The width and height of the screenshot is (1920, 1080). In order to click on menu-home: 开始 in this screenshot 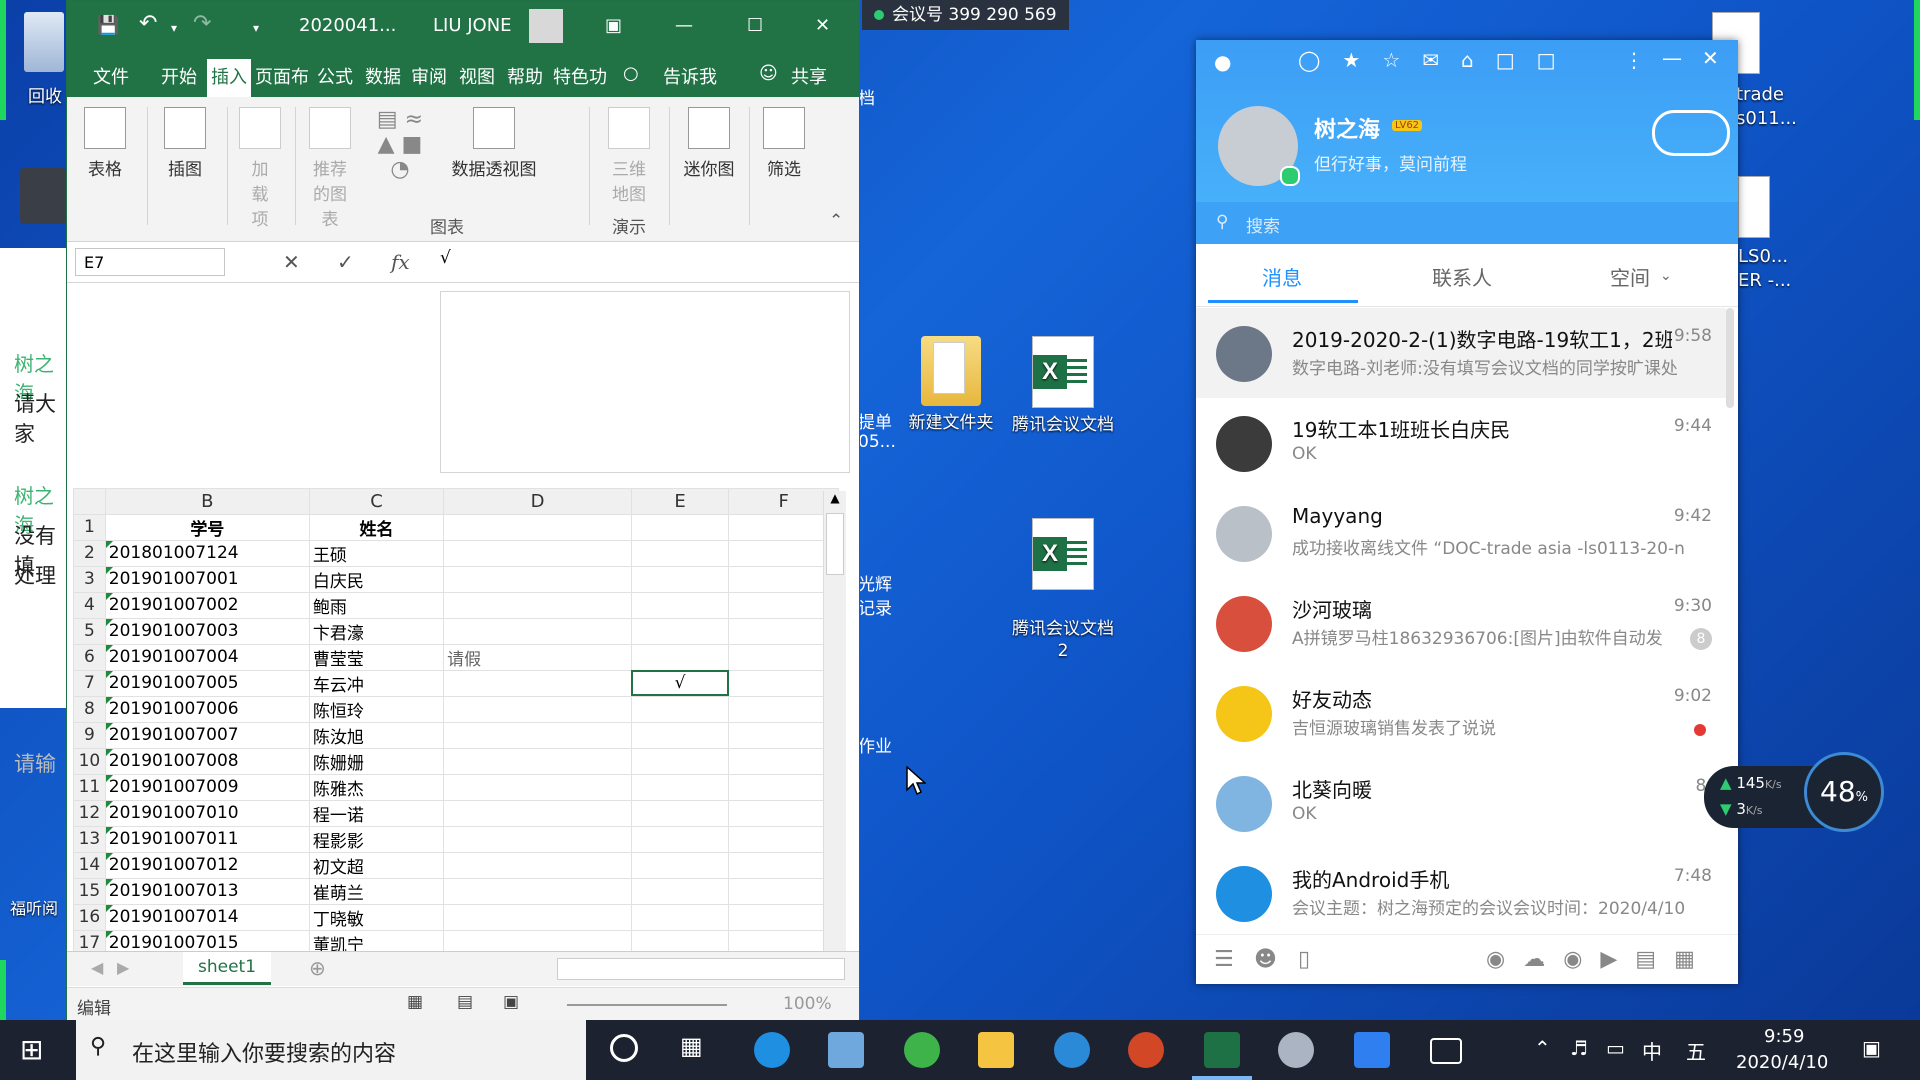, I will do `click(179, 76)`.